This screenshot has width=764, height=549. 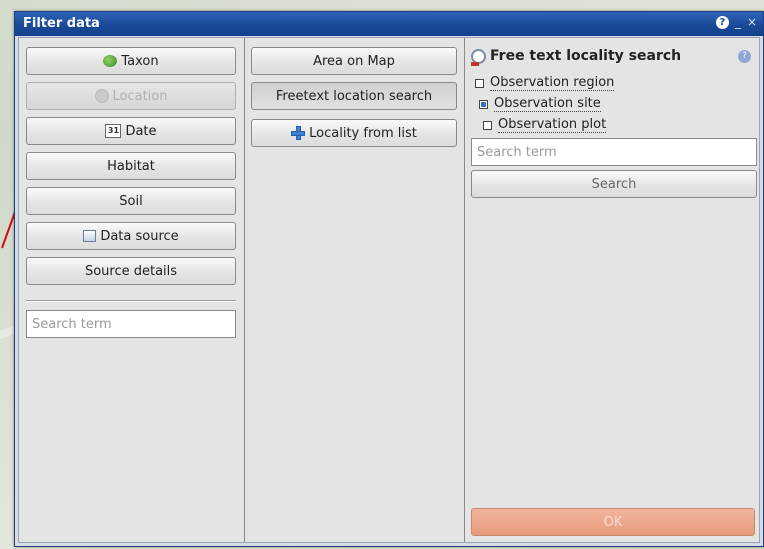 I want to click on locality-from-list-label: Locality from list, so click(x=363, y=133).